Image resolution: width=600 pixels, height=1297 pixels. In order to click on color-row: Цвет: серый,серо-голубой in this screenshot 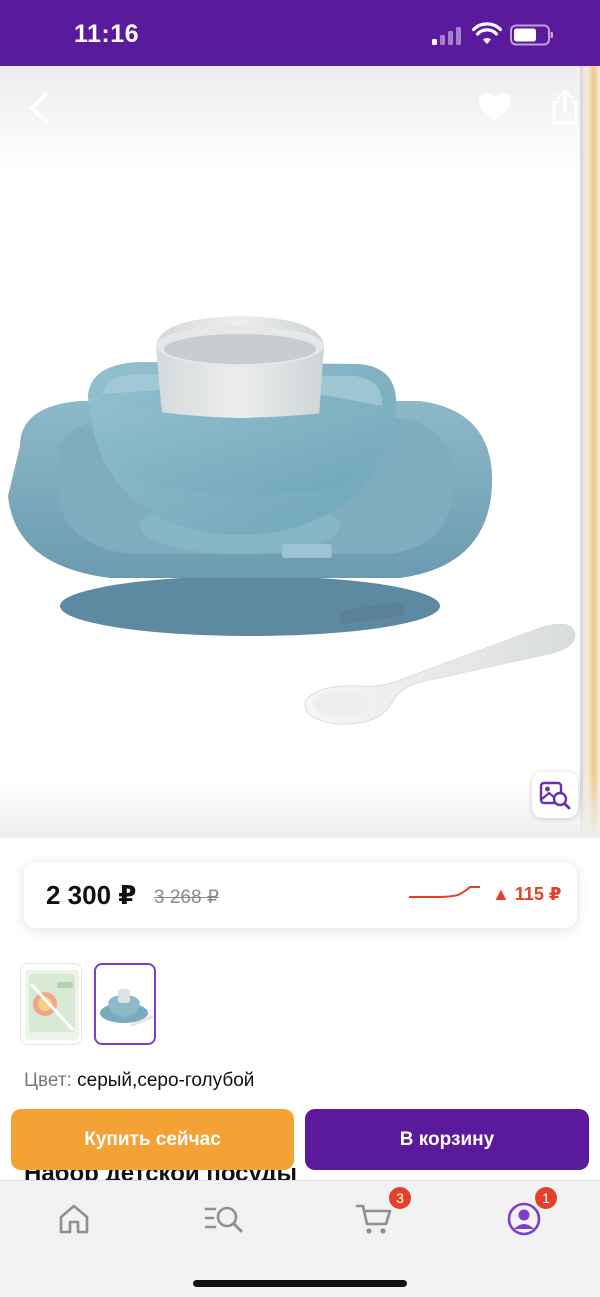, I will do `click(139, 1081)`.